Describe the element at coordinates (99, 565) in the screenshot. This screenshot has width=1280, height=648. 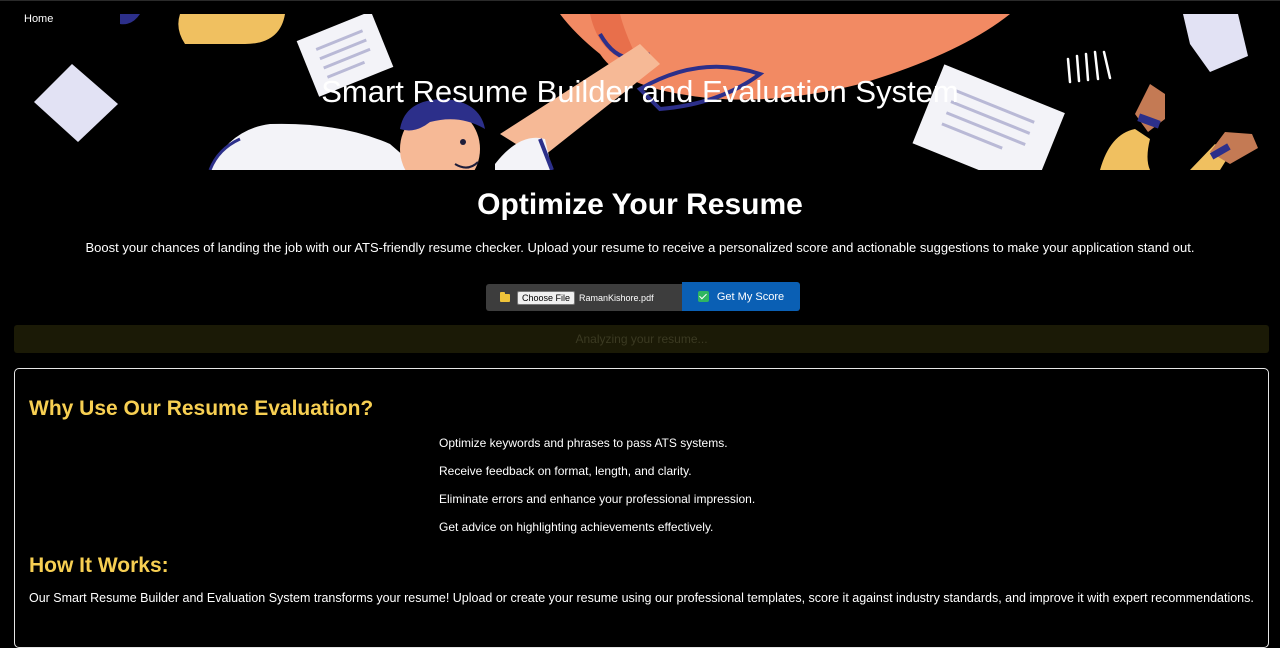
I see `how-it-works-title: How It Works:` at that location.